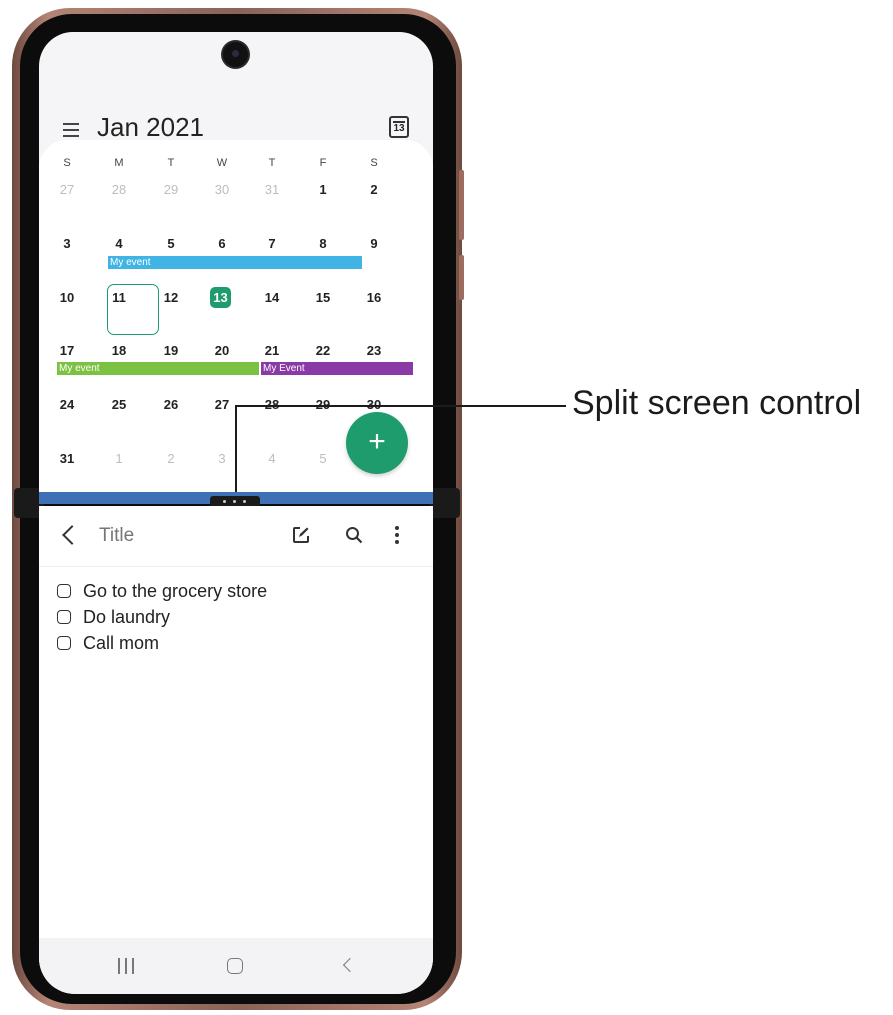 This screenshot has width=893, height=1015. Describe the element at coordinates (126, 966) in the screenshot. I see `recents-icon` at that location.